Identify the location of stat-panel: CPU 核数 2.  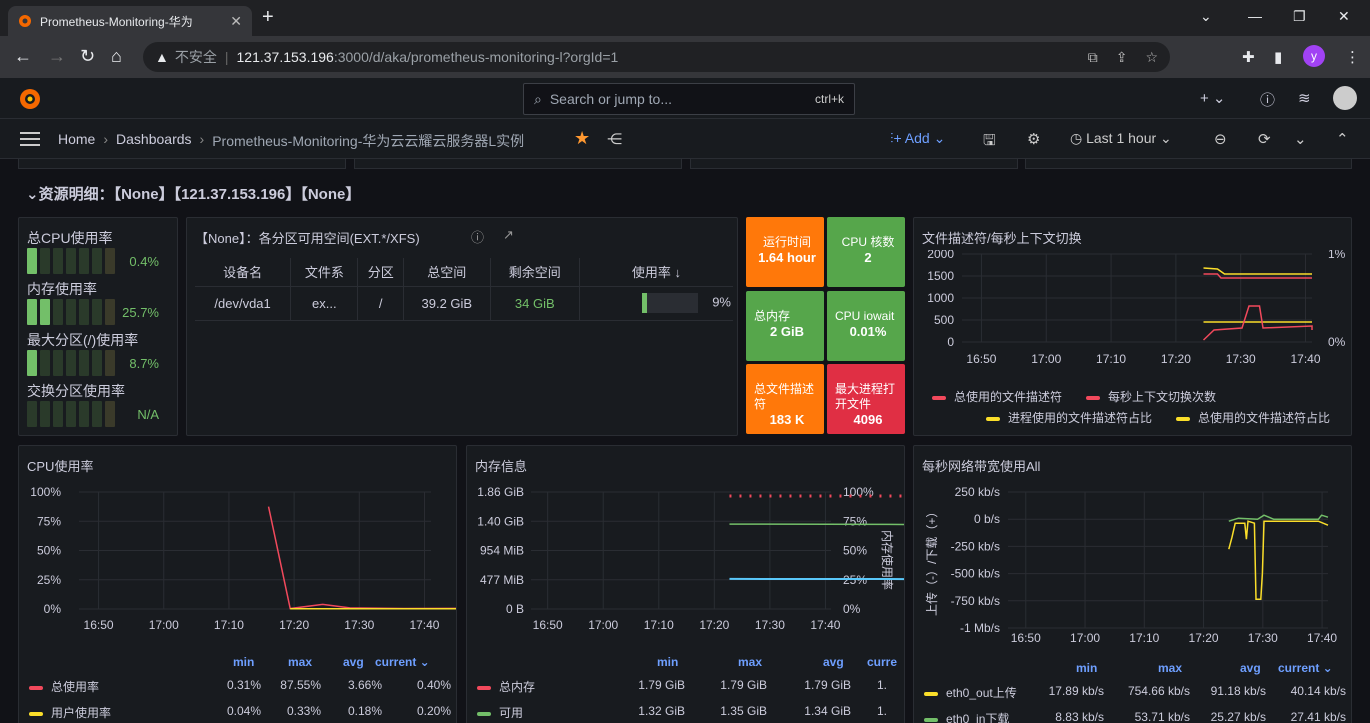
(866, 252).